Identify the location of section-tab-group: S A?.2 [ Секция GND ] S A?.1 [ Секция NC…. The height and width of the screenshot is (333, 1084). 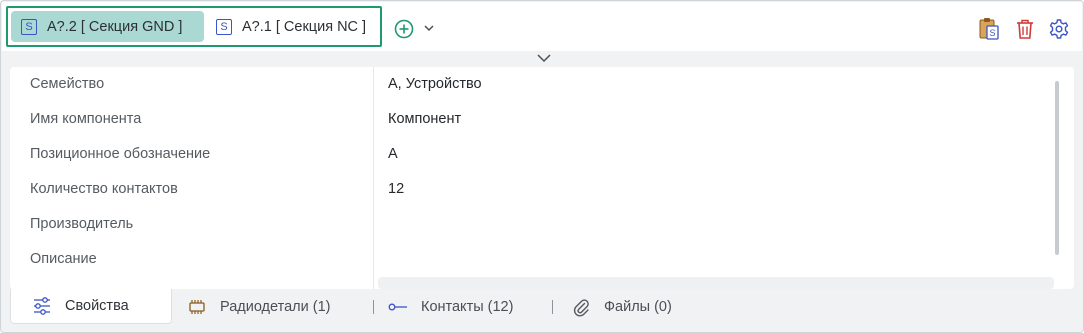
(194, 26).